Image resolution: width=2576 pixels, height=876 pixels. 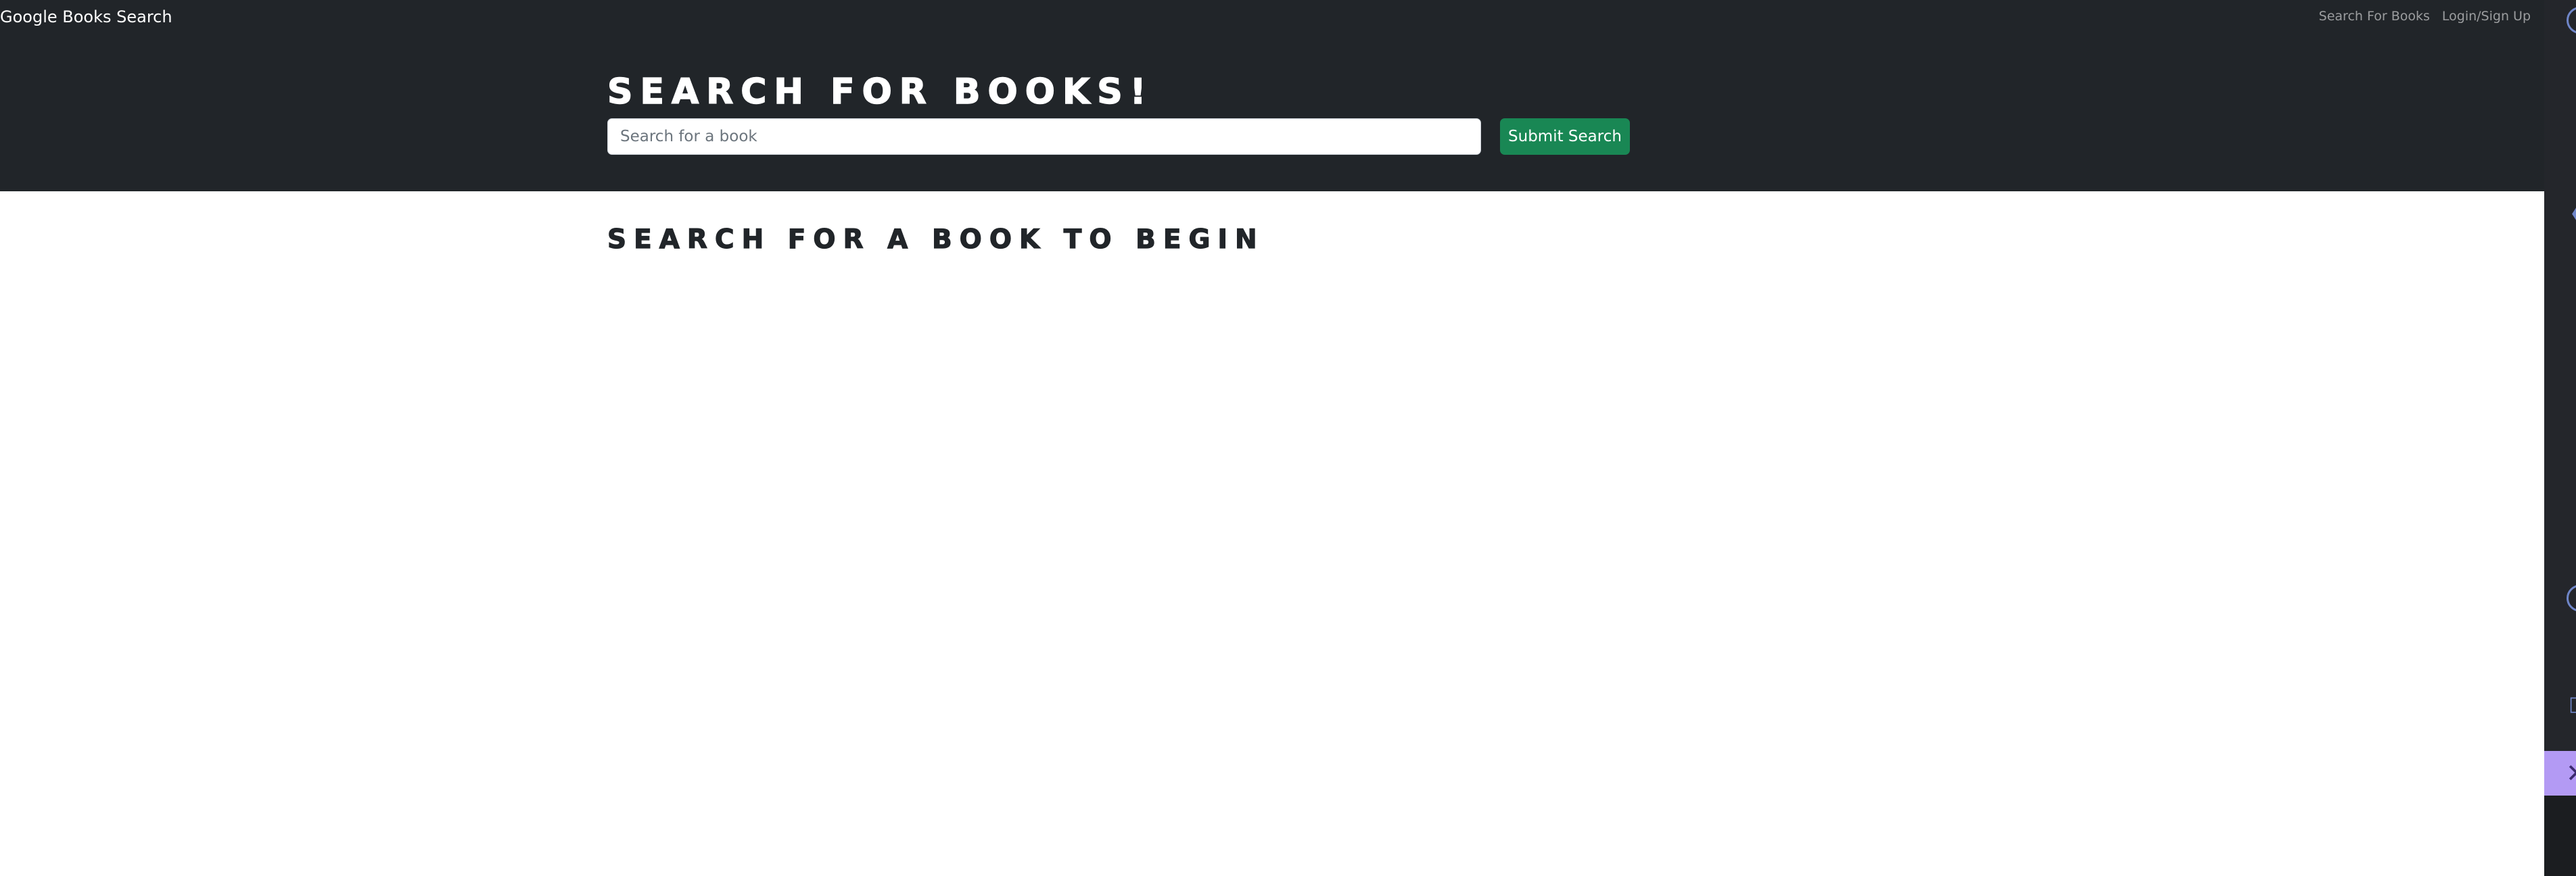 I want to click on navbar-links: Search For Books Login/Sign Up, so click(x=2425, y=16).